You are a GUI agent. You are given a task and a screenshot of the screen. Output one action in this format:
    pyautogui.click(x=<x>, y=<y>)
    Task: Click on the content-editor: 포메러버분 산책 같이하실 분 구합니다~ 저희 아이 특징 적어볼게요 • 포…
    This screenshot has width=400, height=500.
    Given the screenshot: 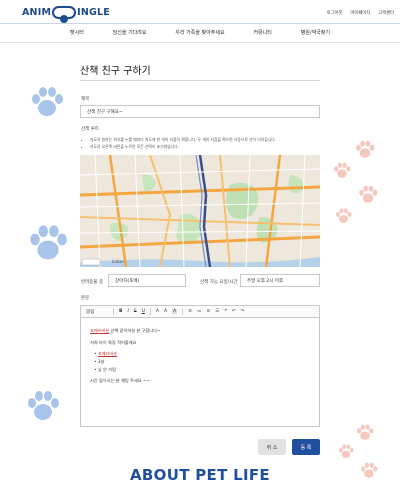 What is the action you would take?
    pyautogui.click(x=200, y=372)
    